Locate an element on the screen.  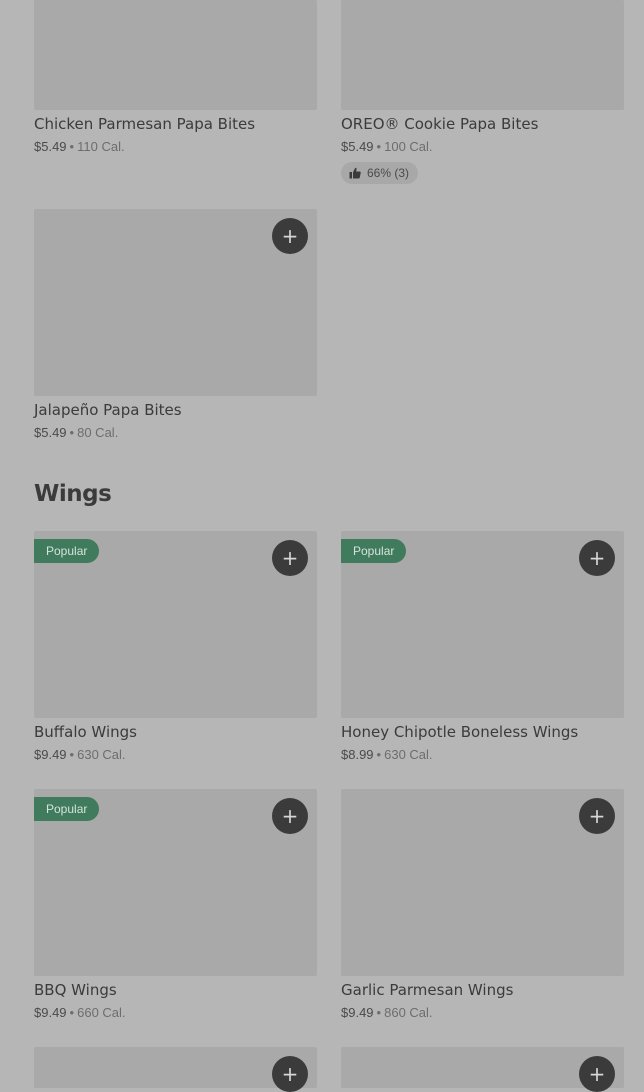
thumbs-up-icon is located at coordinates (355, 173).